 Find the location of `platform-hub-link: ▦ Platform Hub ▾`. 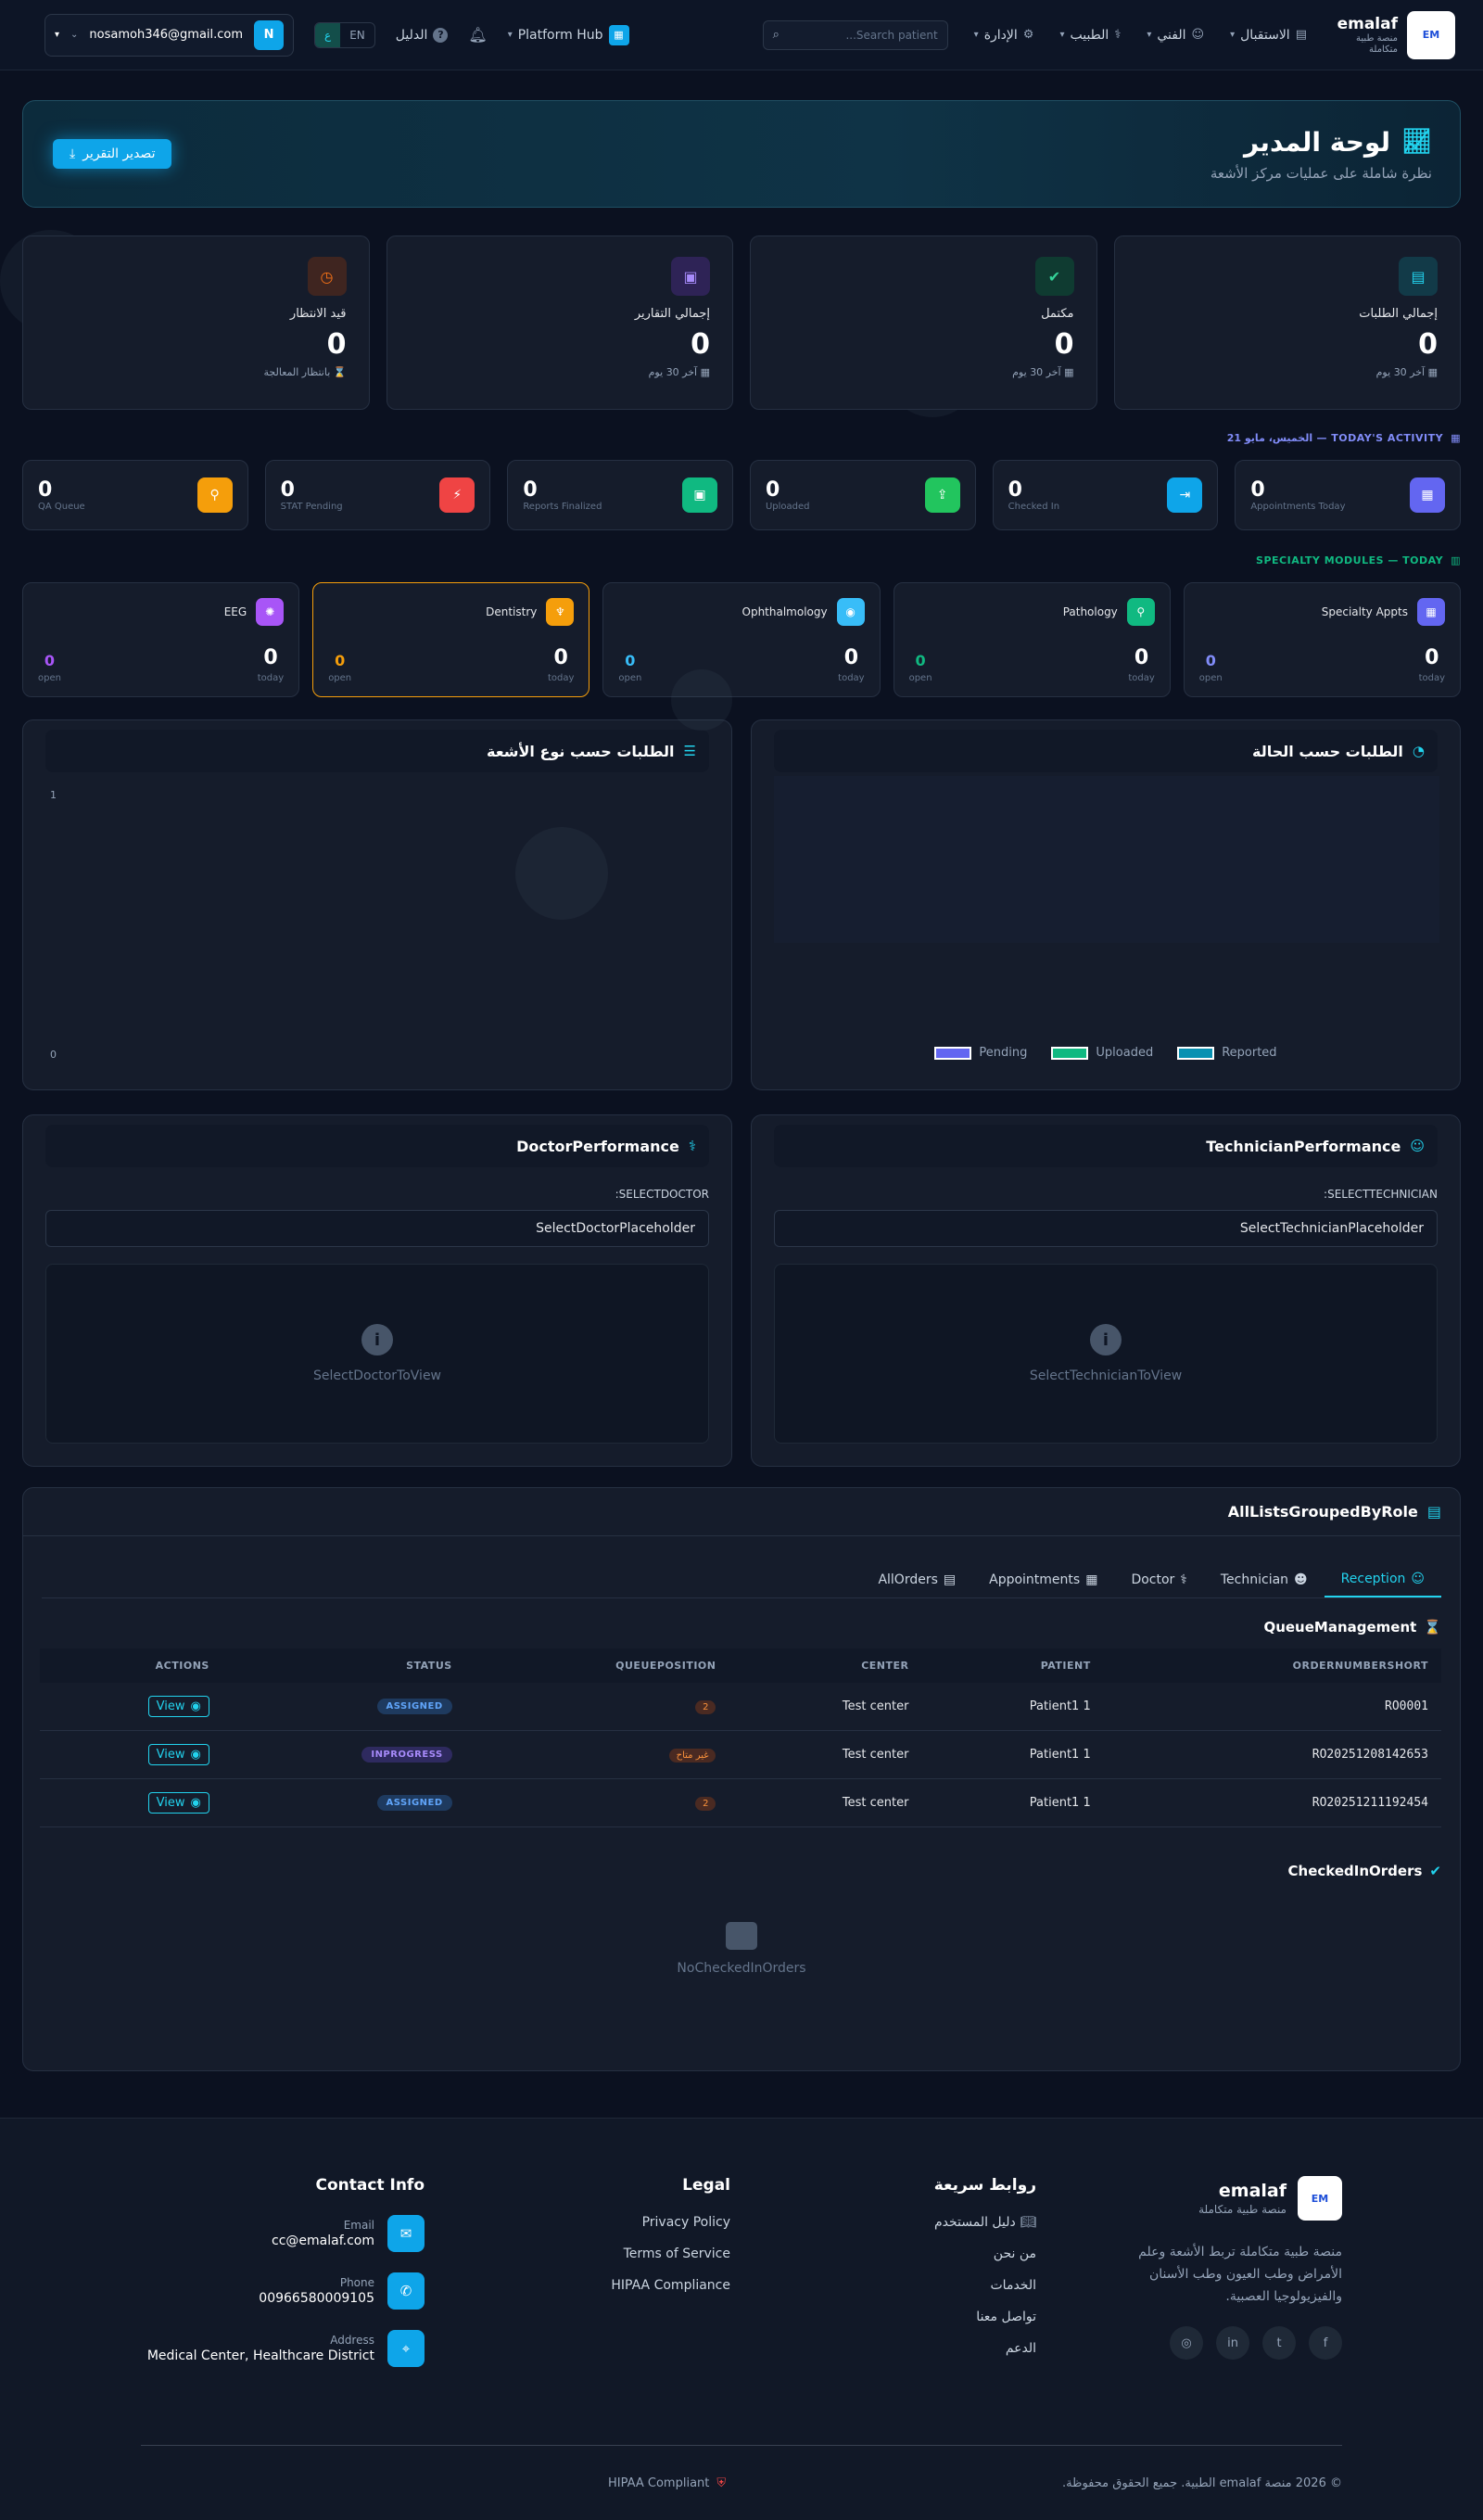

platform-hub-link: ▦ Platform Hub ▾ is located at coordinates (568, 34).